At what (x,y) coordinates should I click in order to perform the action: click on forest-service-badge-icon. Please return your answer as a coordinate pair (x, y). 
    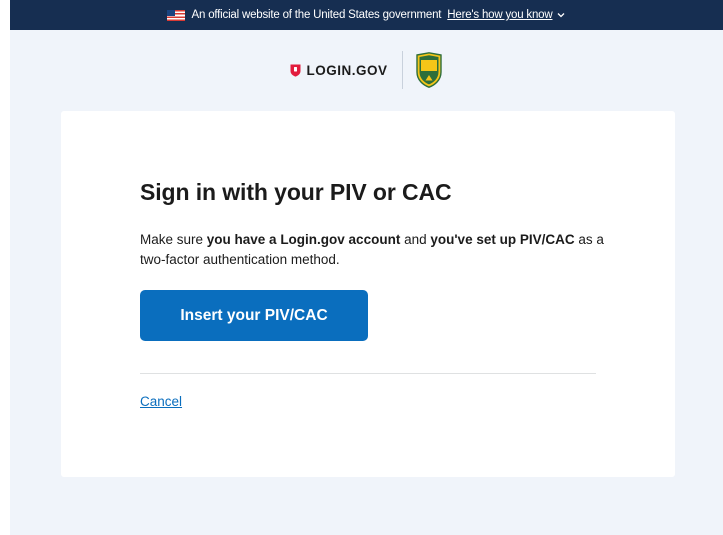
    Looking at the image, I should click on (428, 70).